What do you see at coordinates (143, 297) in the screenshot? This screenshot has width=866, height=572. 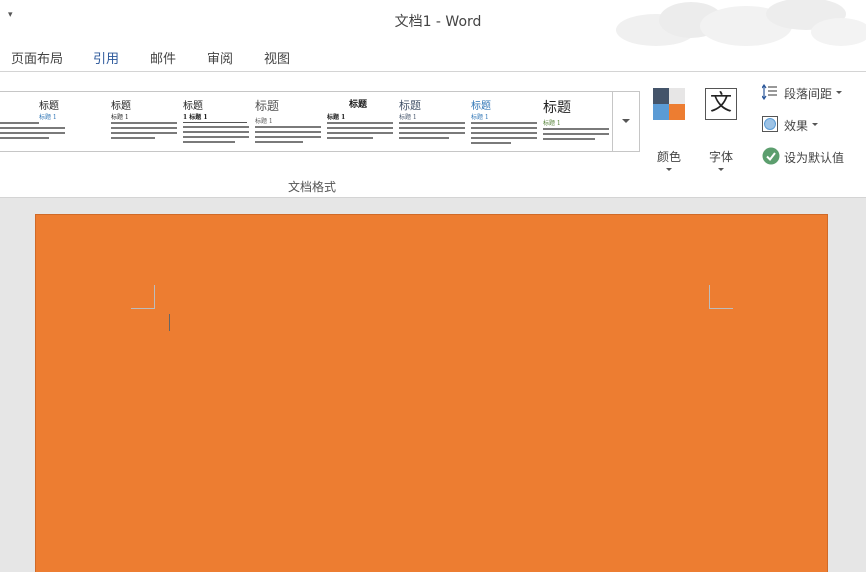 I see `margin-marker-top-left` at bounding box center [143, 297].